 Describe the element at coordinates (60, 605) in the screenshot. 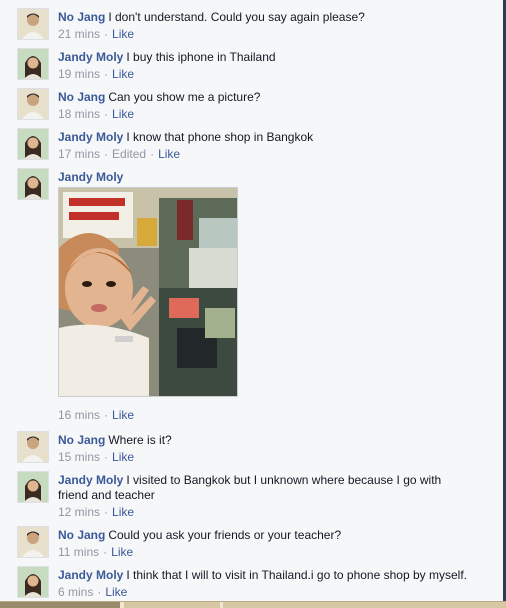

I see `taskbar-segment` at that location.